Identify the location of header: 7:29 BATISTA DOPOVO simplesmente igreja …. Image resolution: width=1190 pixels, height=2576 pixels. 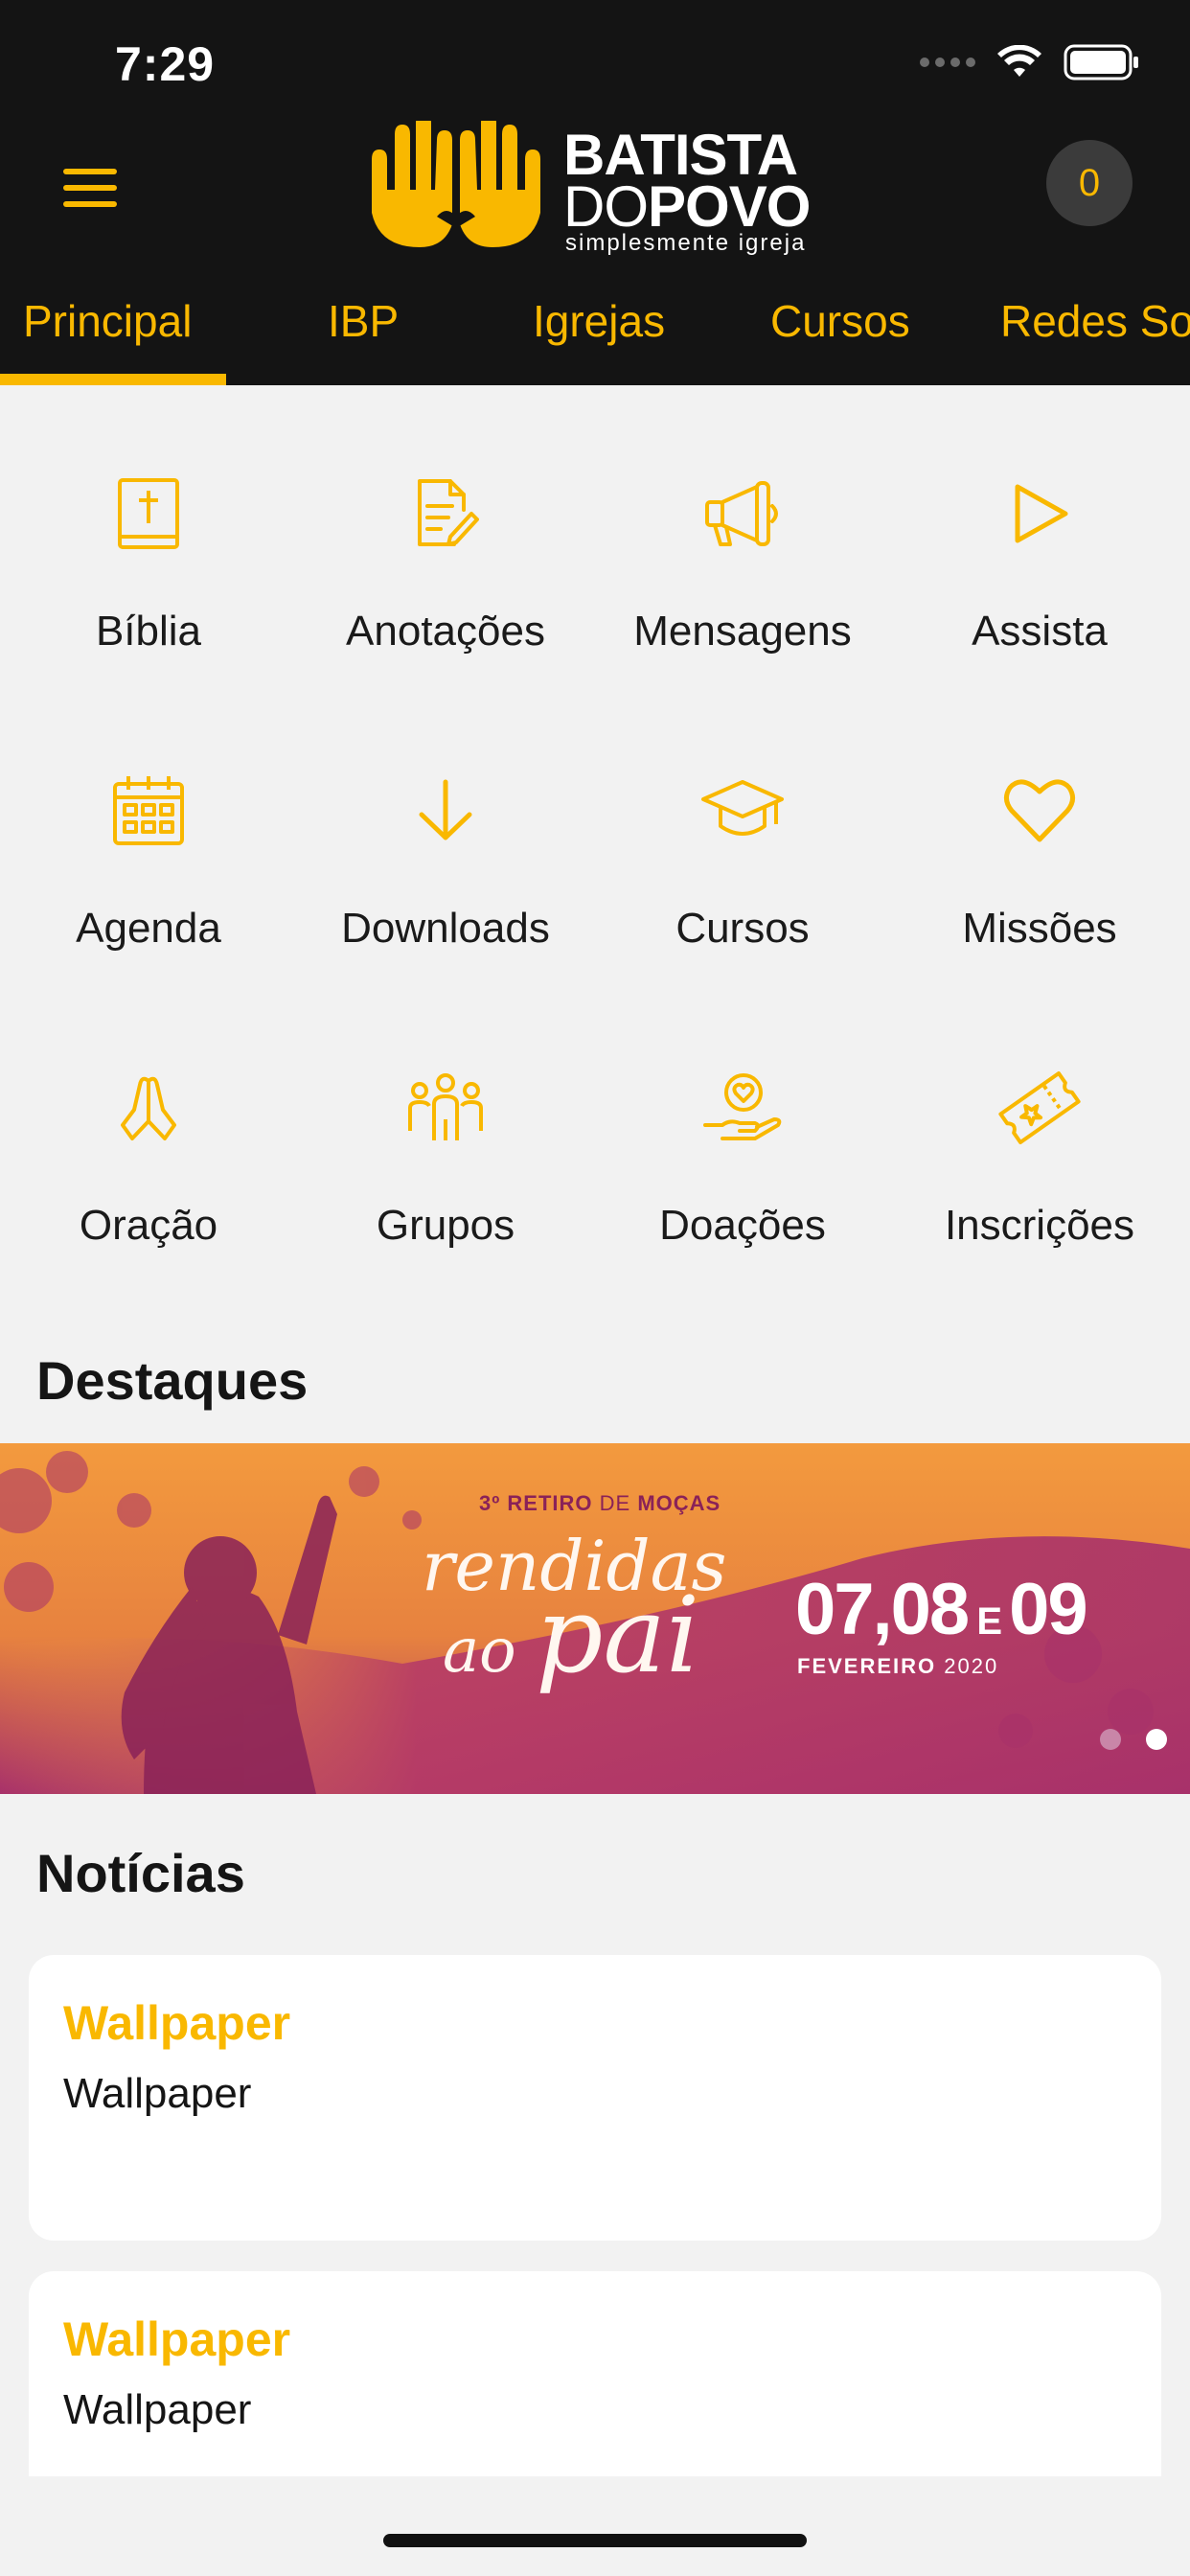
(595, 193).